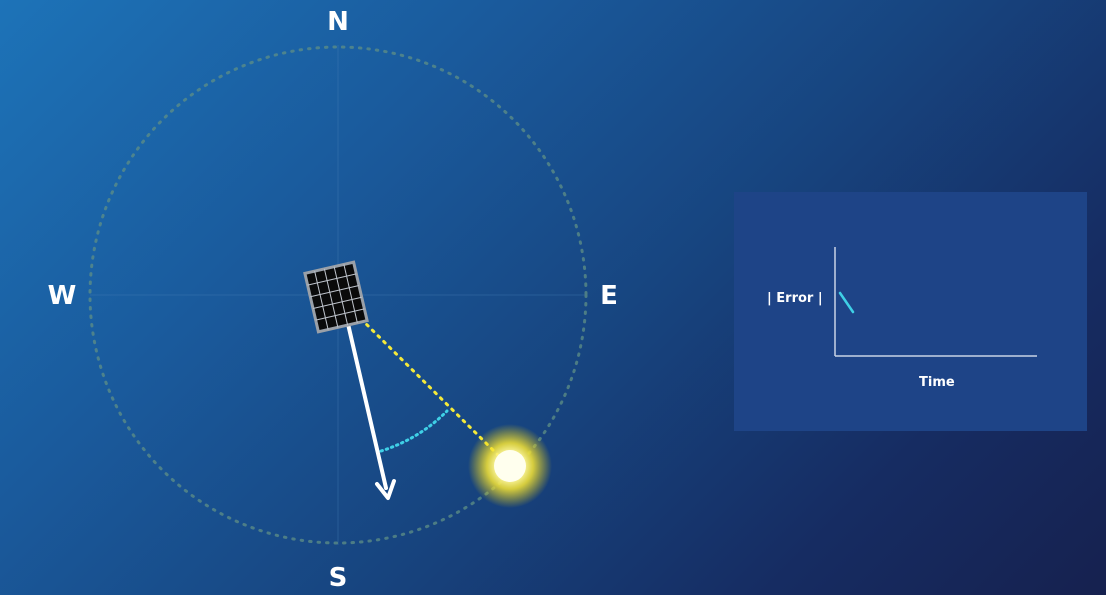 The width and height of the screenshot is (1106, 595). What do you see at coordinates (937, 382) in the screenshot?
I see `error-plot-x-label: Time` at bounding box center [937, 382].